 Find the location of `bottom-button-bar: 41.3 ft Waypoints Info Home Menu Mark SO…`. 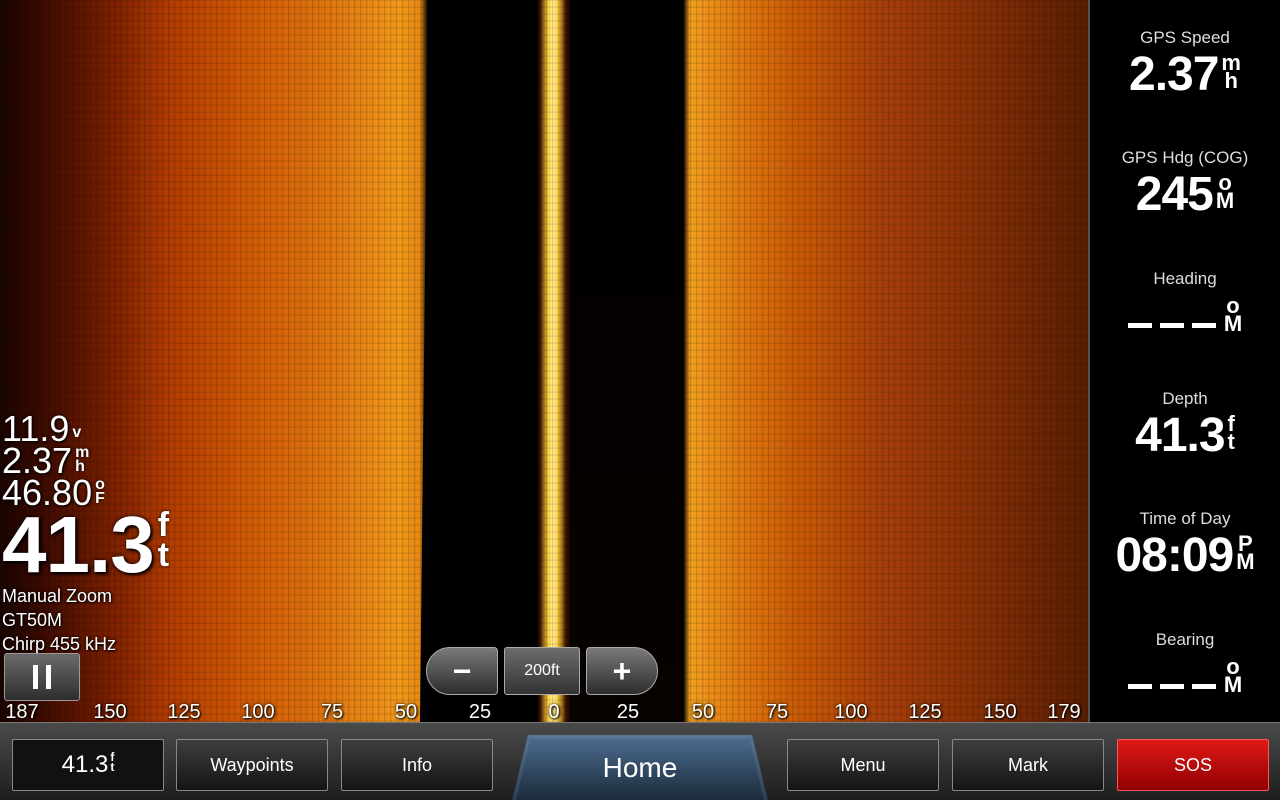

bottom-button-bar: 41.3 ft Waypoints Info Home Menu Mark SO… is located at coordinates (640, 761).